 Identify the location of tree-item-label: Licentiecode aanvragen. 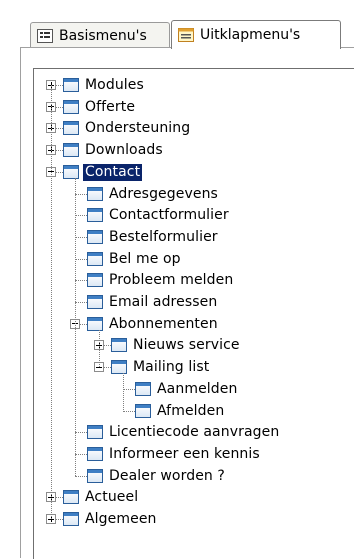
(194, 432).